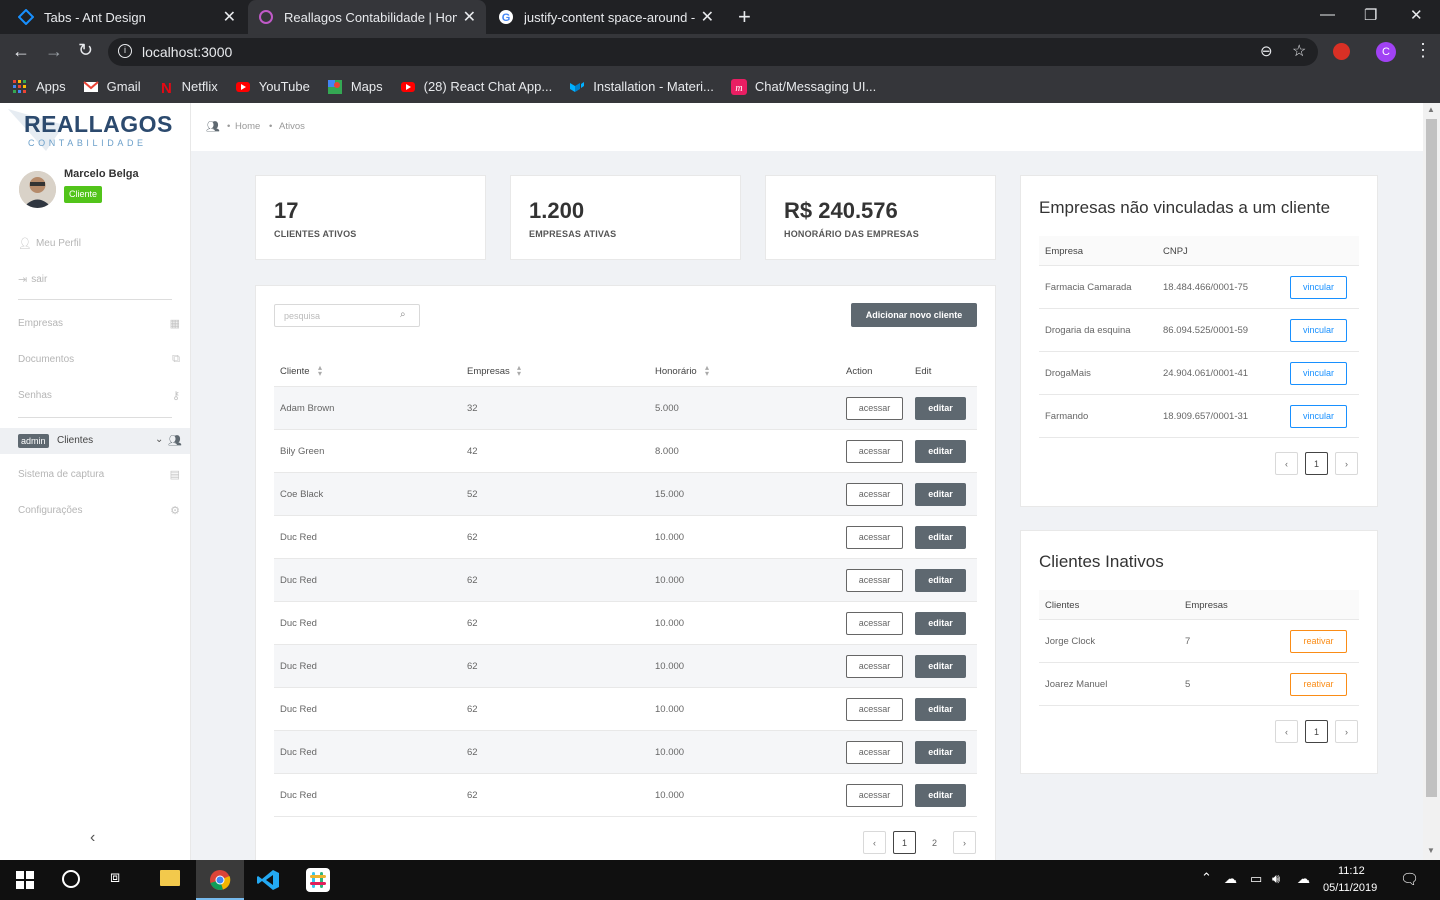 The width and height of the screenshot is (1440, 900). I want to click on browser-tab-reallagos: Reallagos Contabilidade | Home ✕, so click(367, 17).